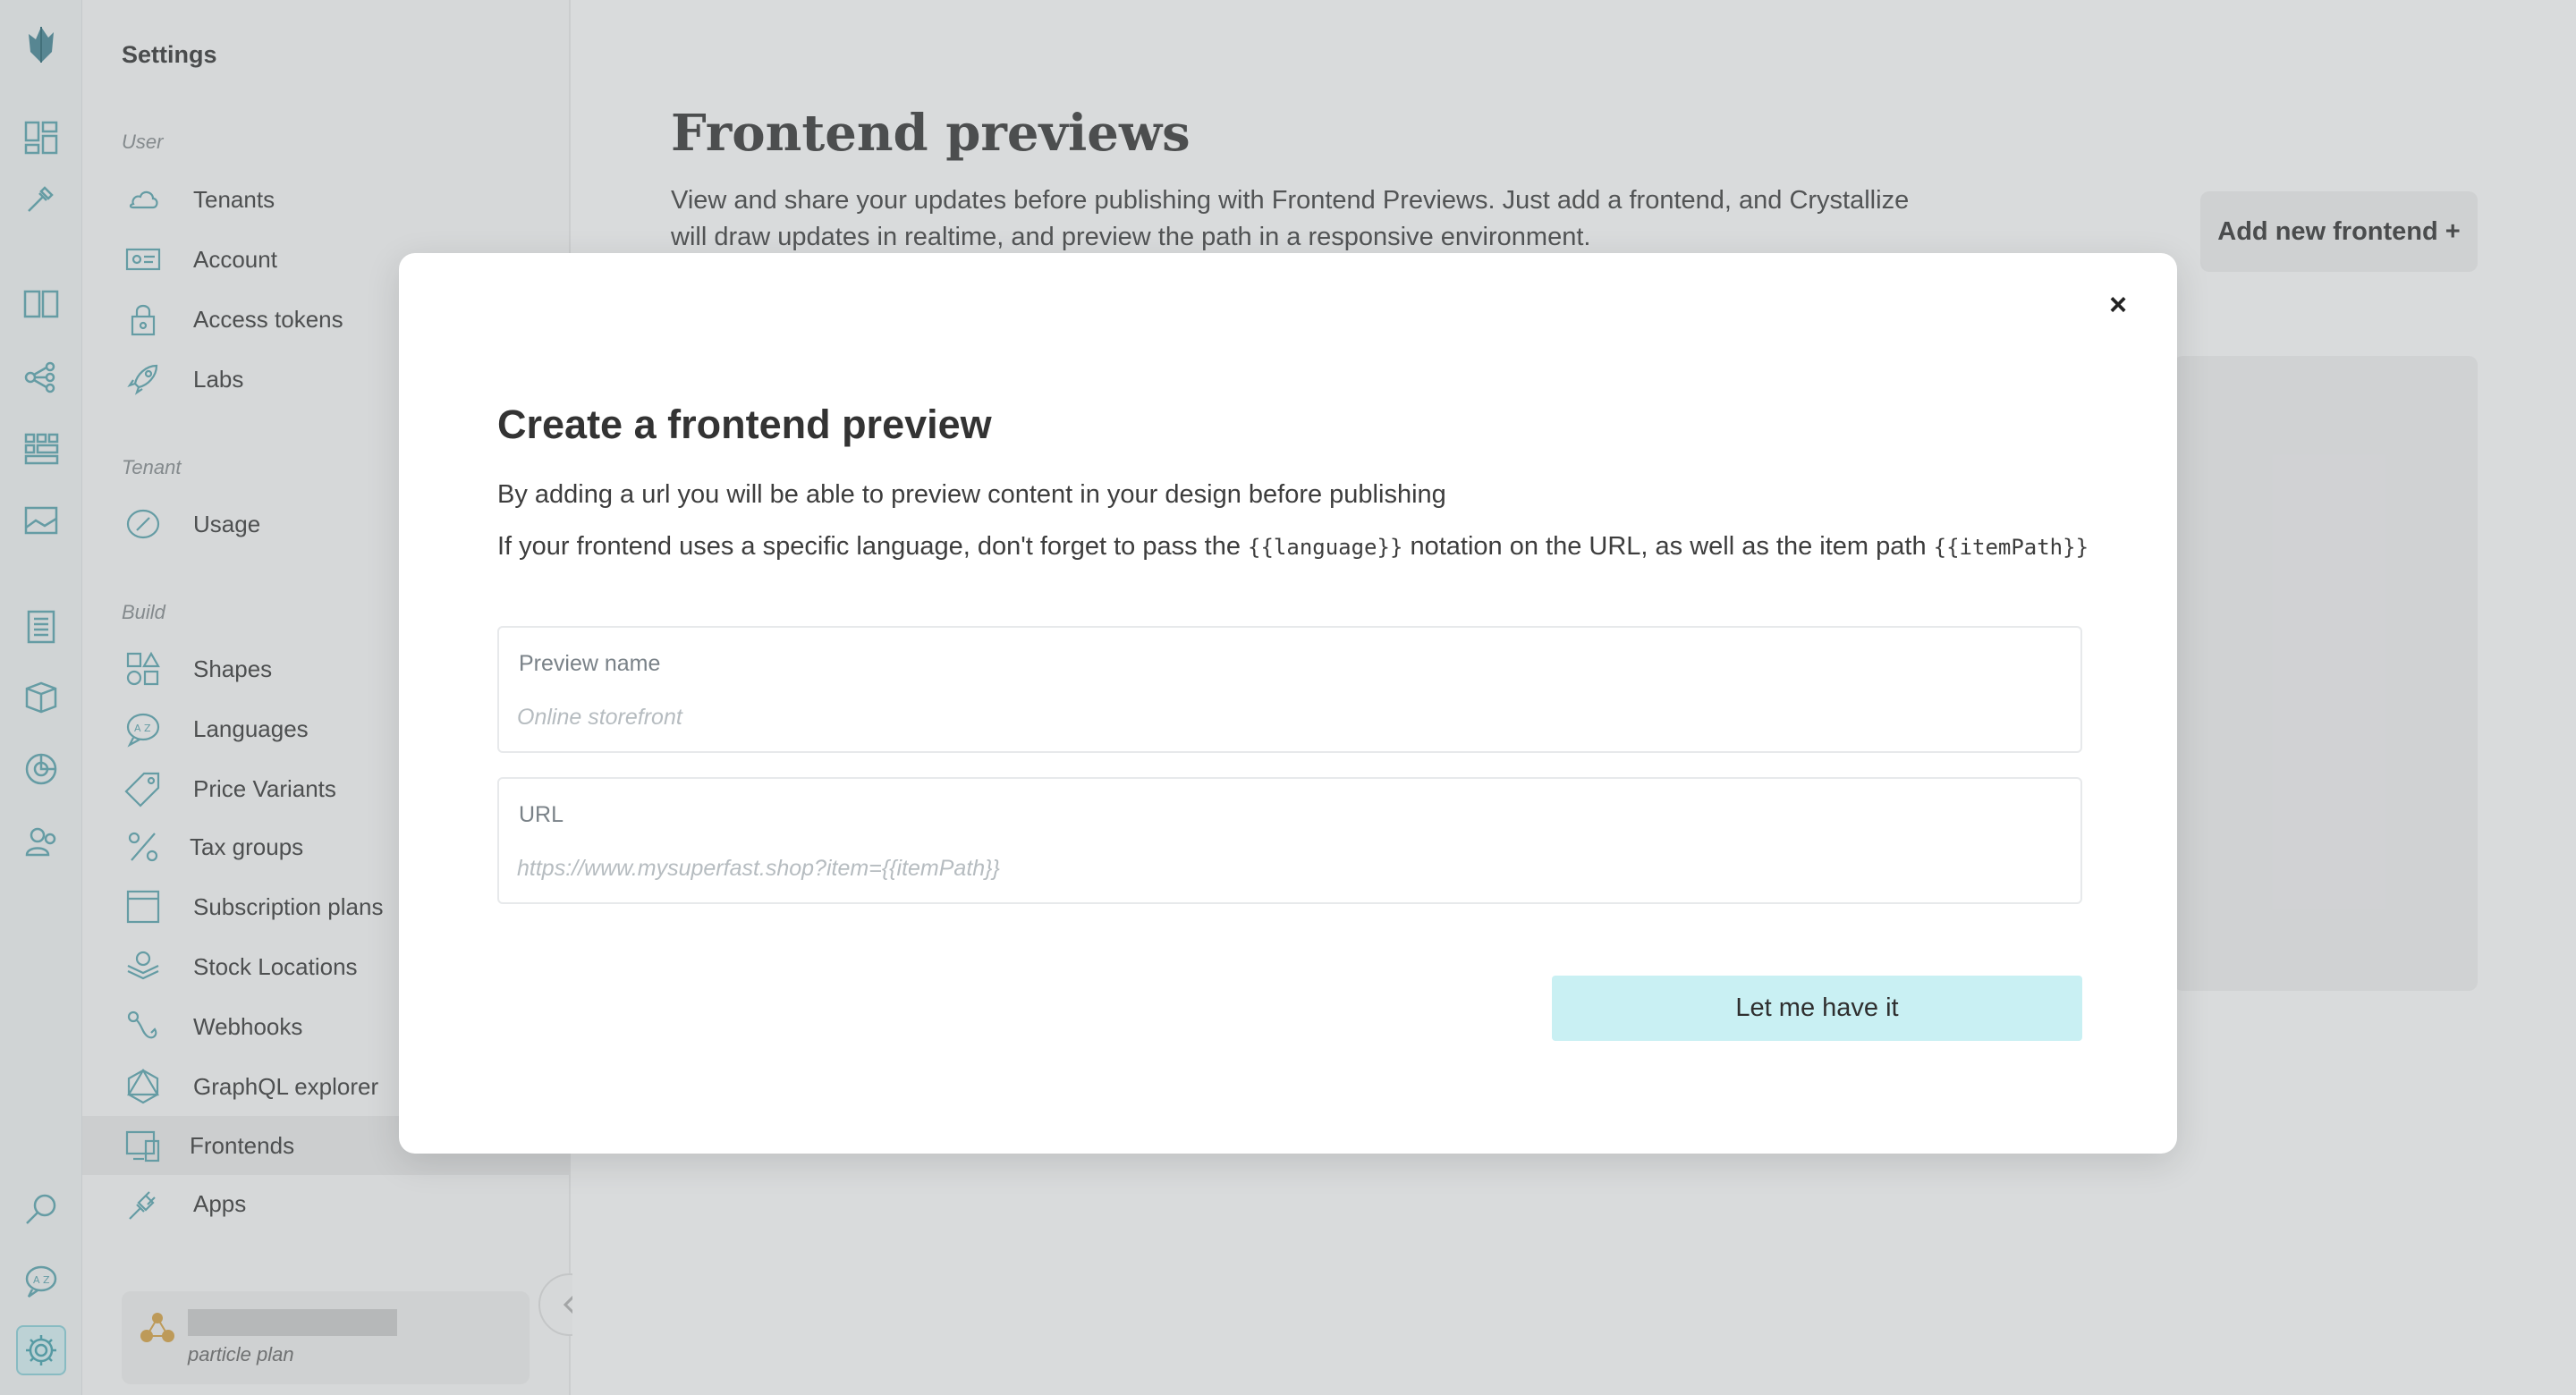 The width and height of the screenshot is (2576, 1395). I want to click on url-input, so click(1286, 868).